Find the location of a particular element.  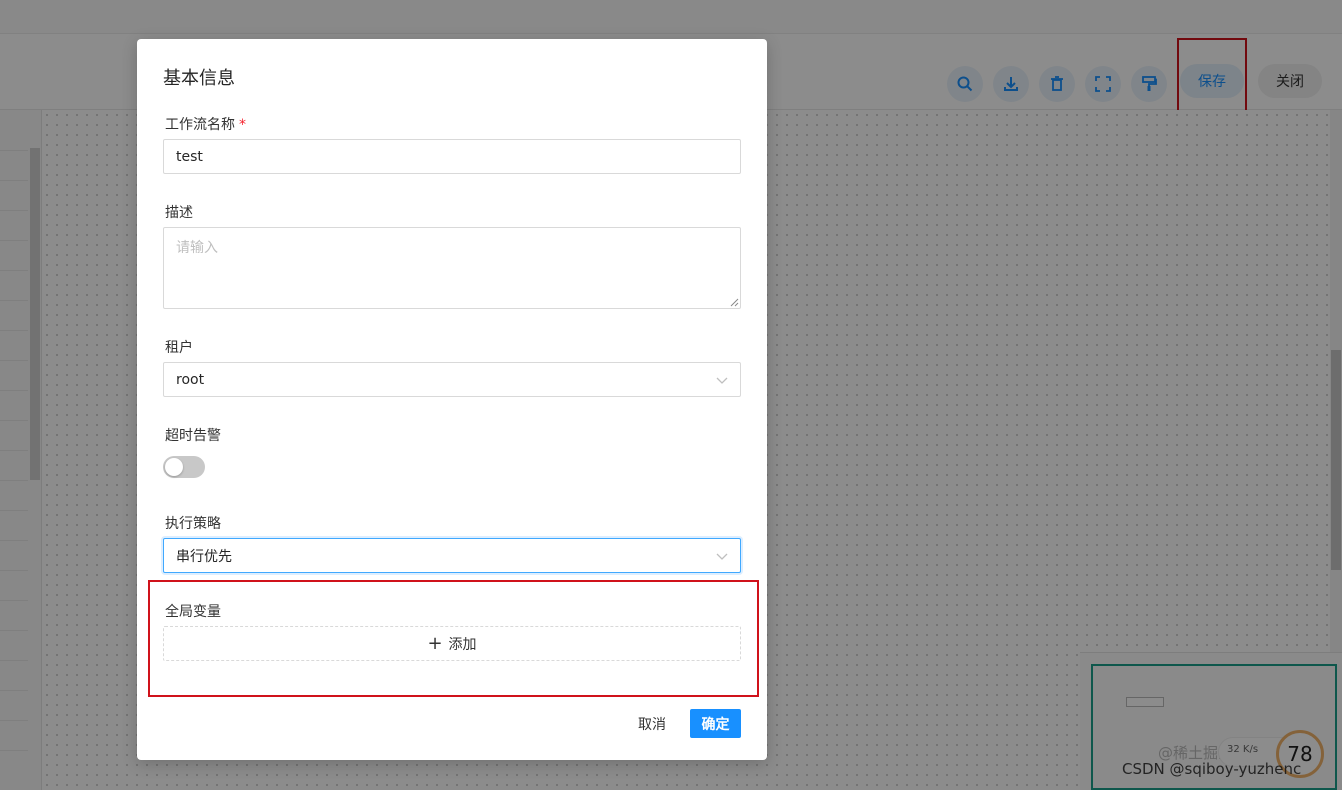

workflow-name-input: test is located at coordinates (452, 156).